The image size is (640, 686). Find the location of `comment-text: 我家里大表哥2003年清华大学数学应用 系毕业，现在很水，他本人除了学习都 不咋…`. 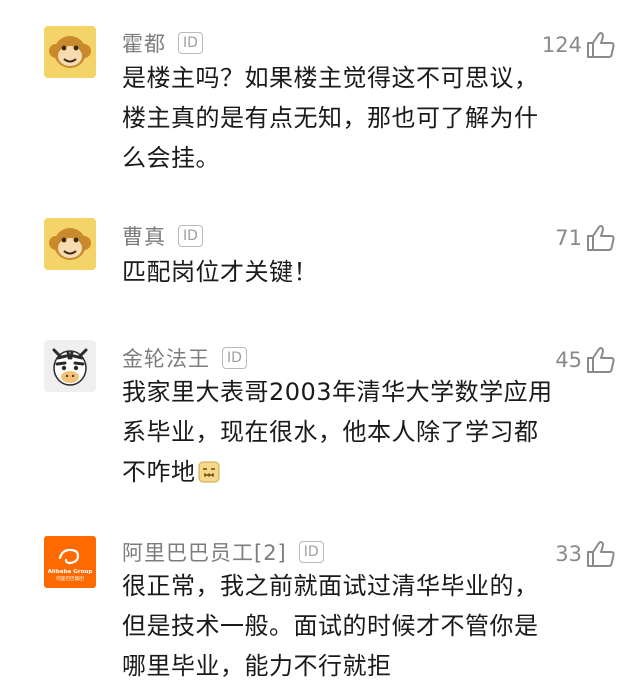

comment-text: 我家里大表哥2003年清华大学数学应用 系毕业，现在很水，他本人除了学习都 不咋… is located at coordinates (342, 432).